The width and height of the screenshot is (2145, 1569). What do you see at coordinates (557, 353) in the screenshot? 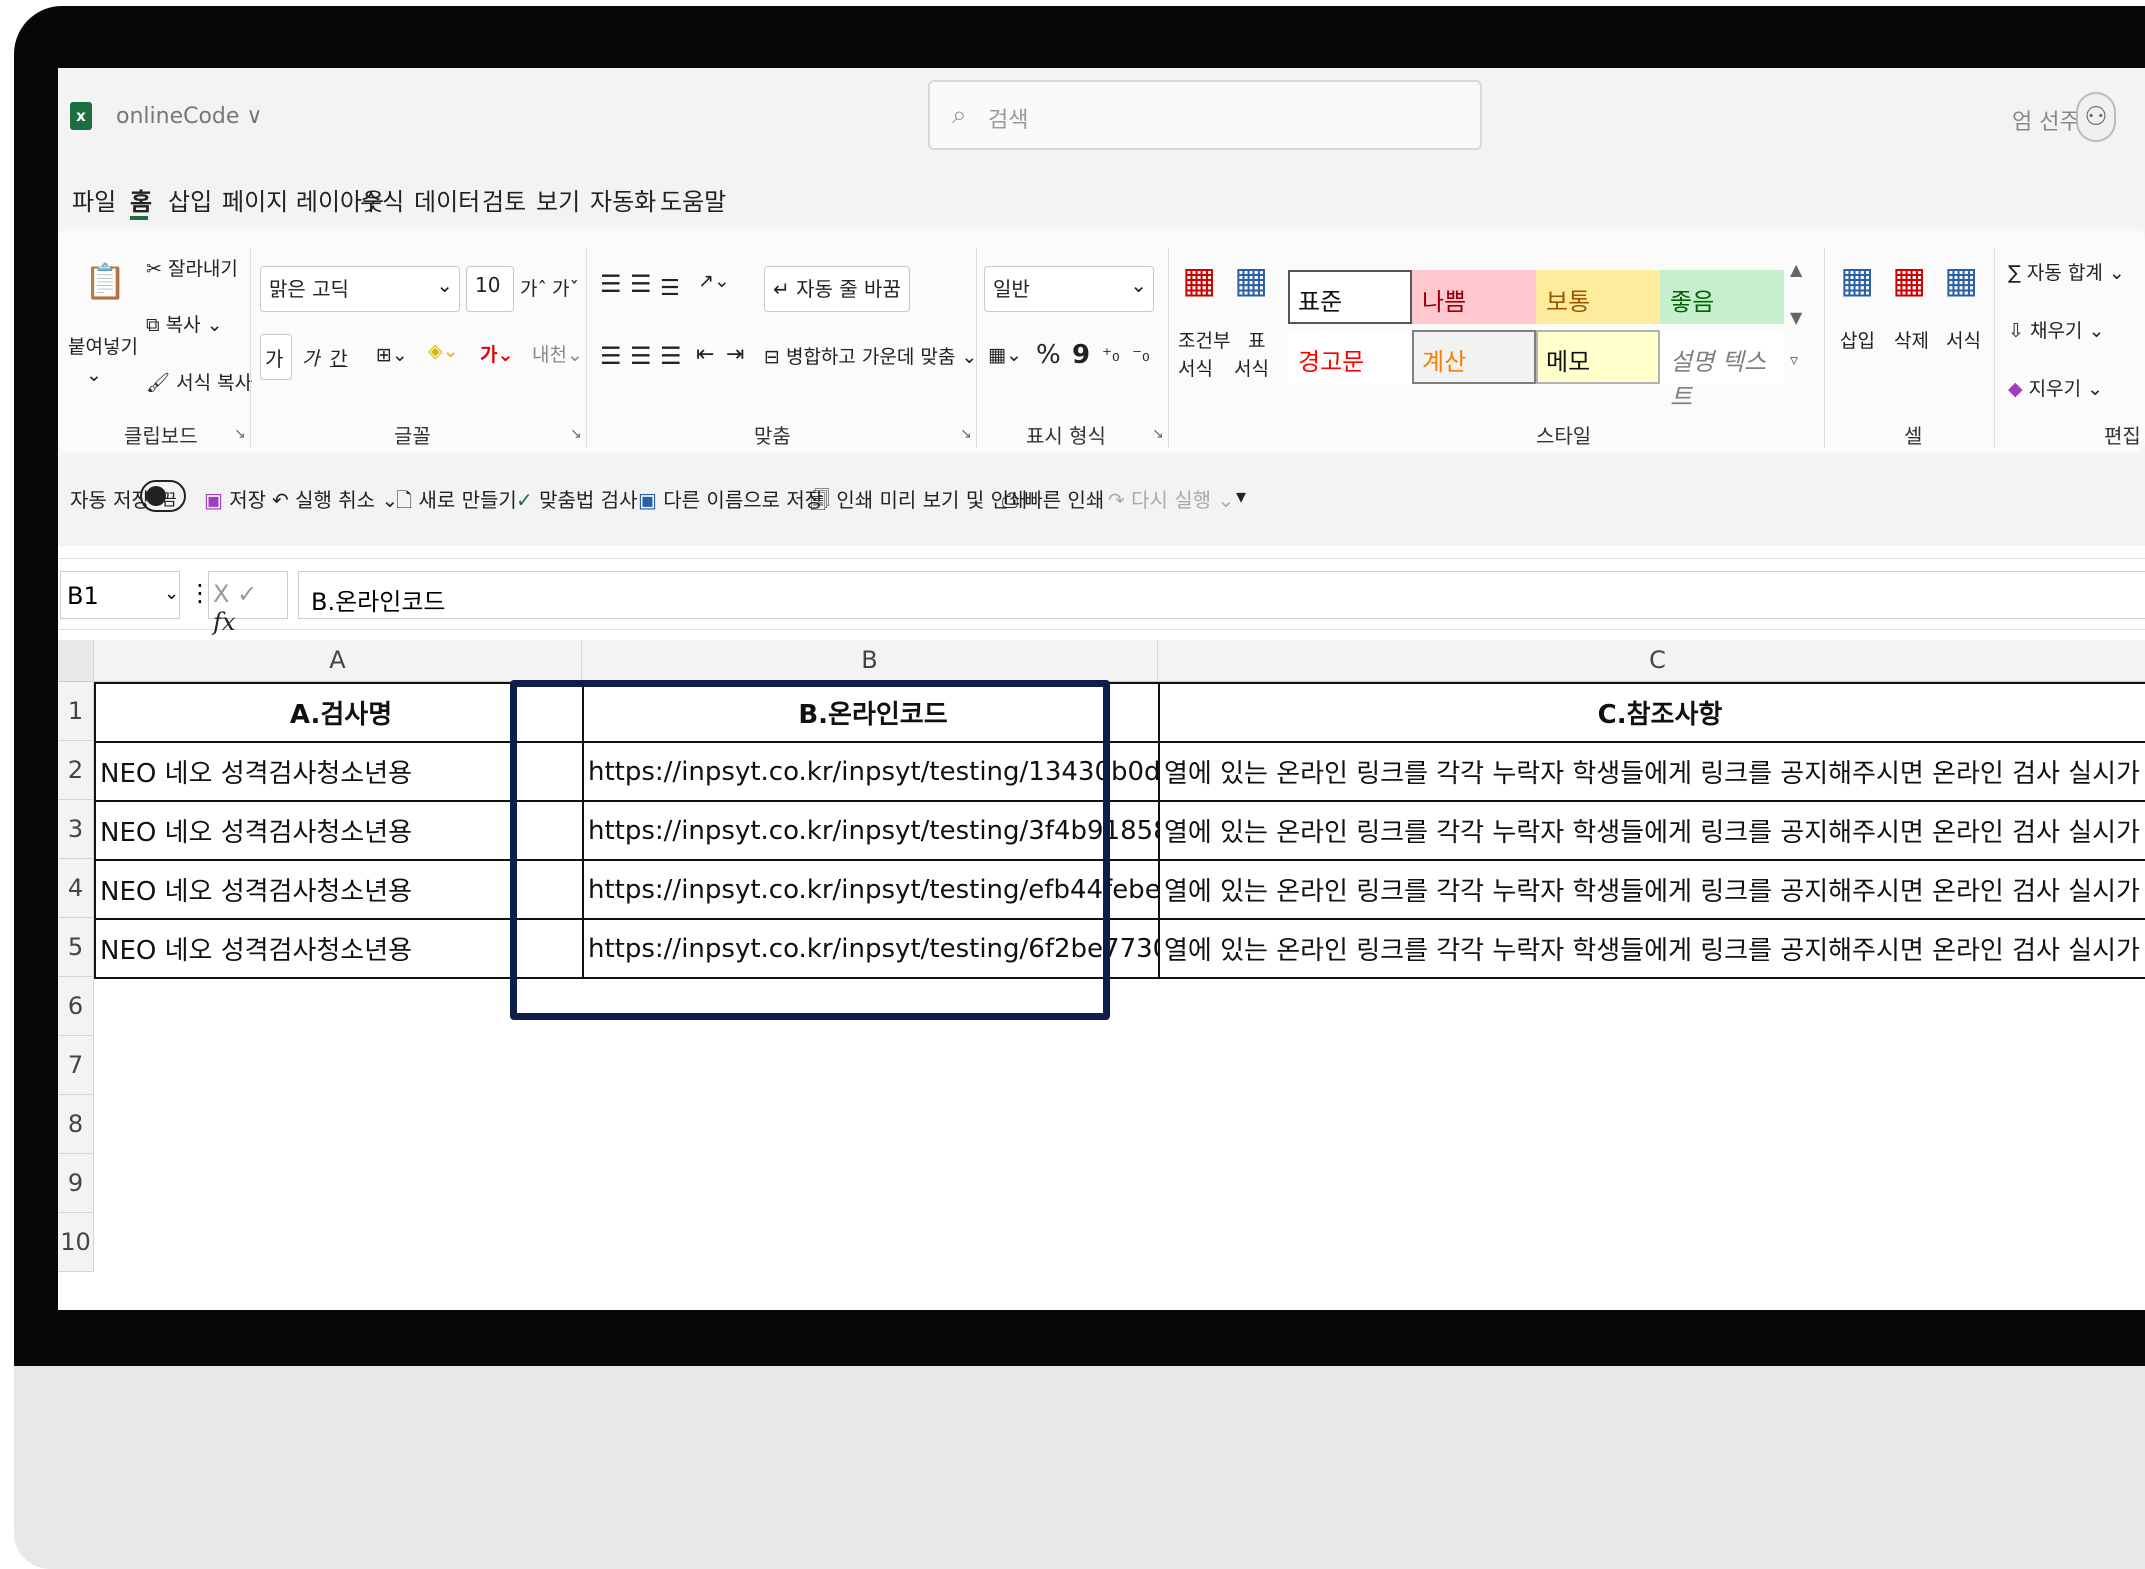
I see `phonetic-icon: 내천⌄` at bounding box center [557, 353].